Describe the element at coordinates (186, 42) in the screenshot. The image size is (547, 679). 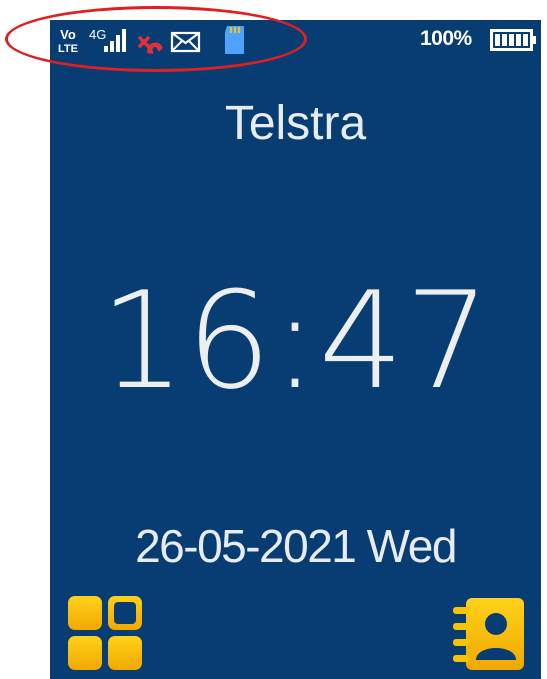
I see `message-envelope-icon` at that location.